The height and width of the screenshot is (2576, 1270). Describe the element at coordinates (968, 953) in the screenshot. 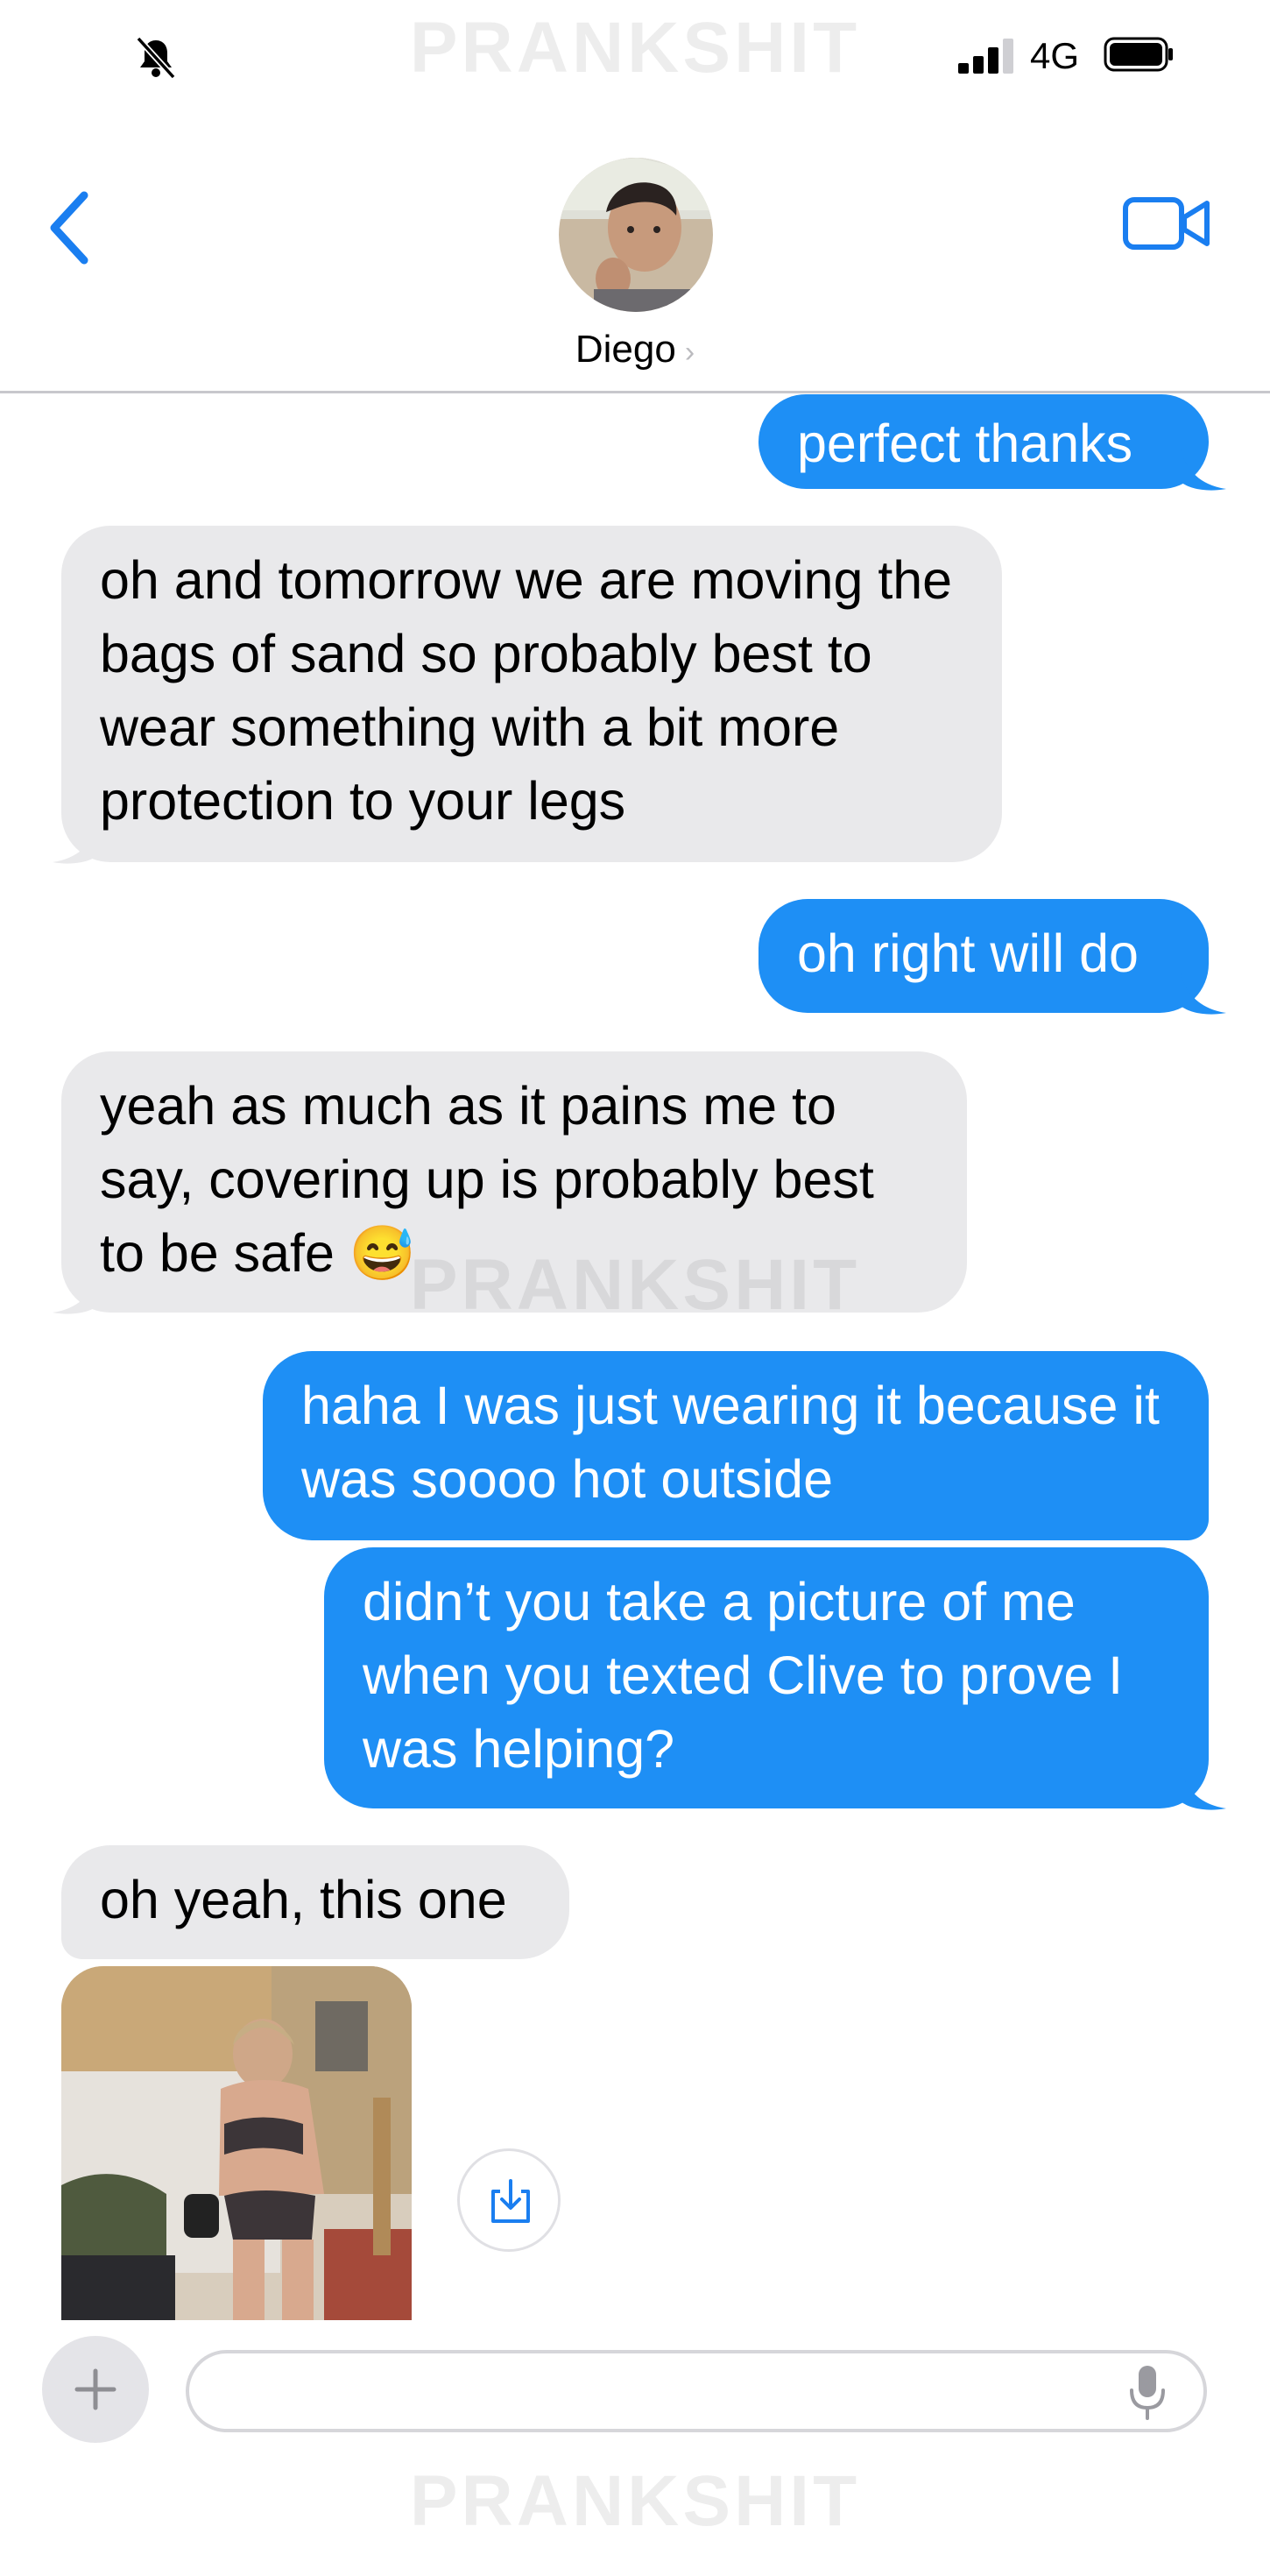

I see `message-text: oh right will do` at that location.